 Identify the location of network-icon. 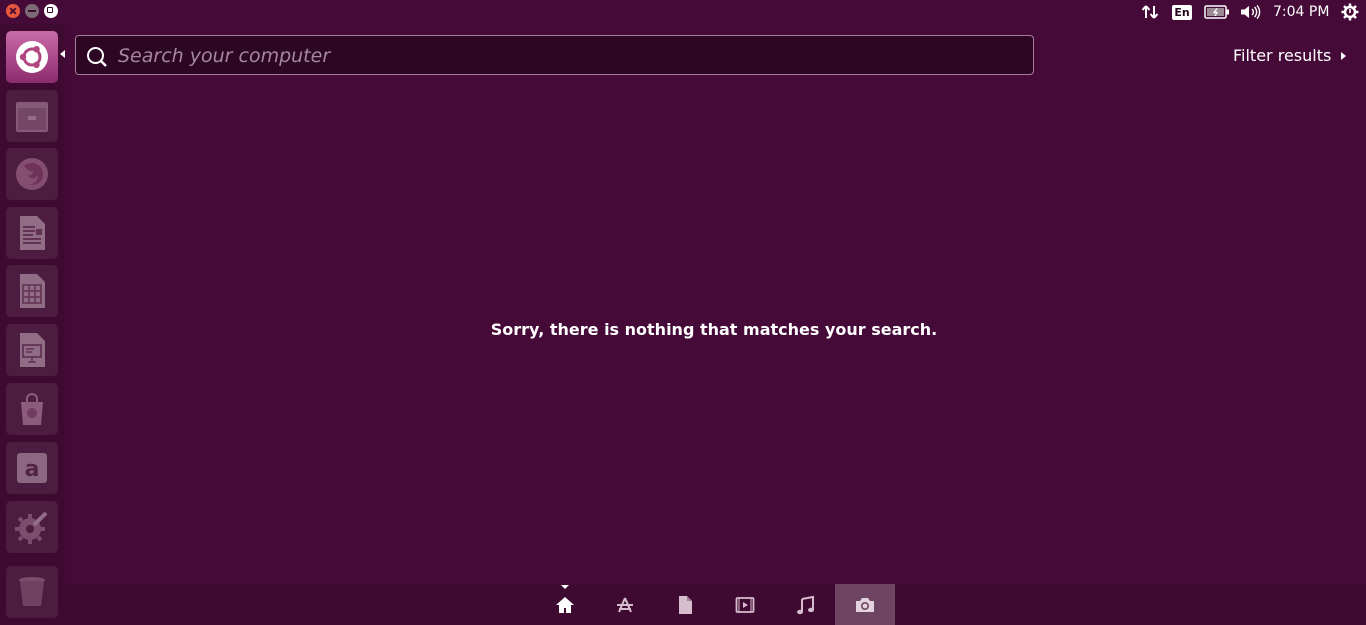
(1150, 12).